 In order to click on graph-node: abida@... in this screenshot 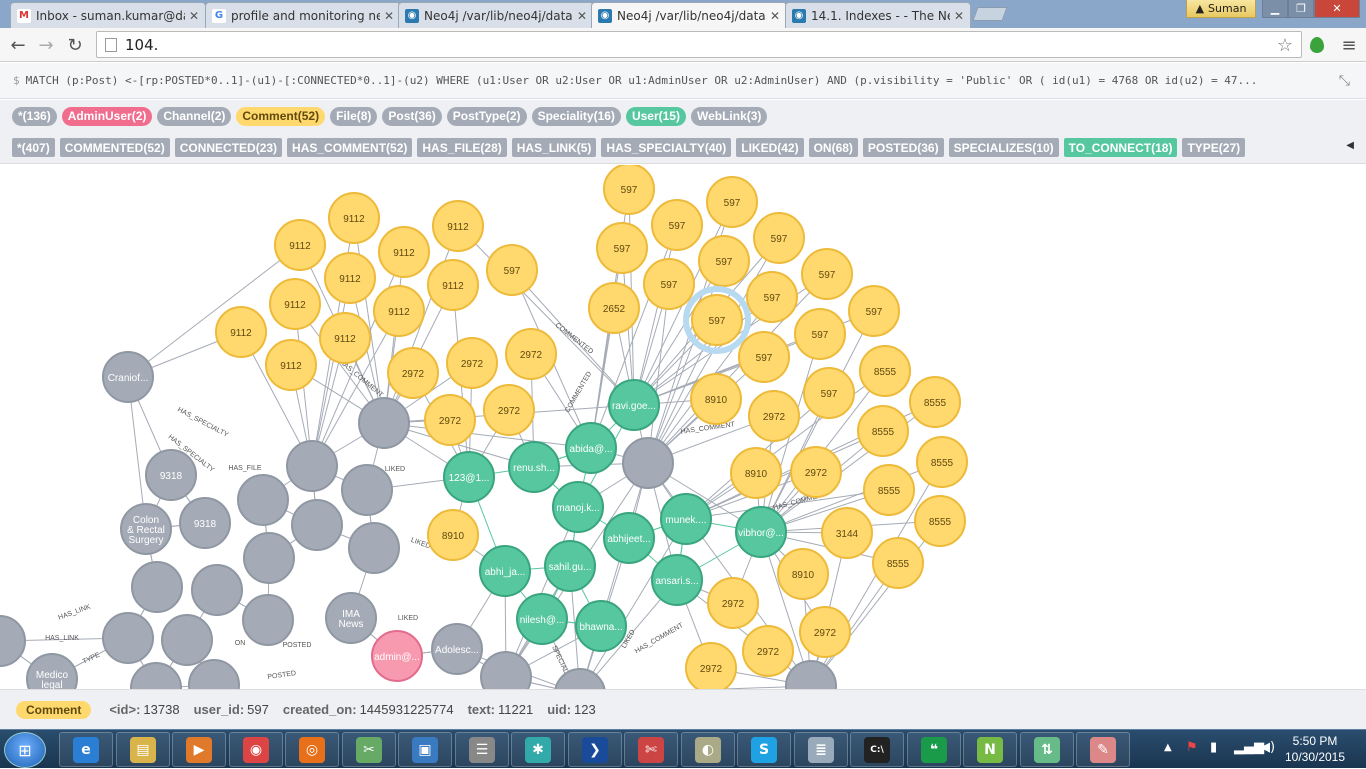, I will do `click(591, 448)`.